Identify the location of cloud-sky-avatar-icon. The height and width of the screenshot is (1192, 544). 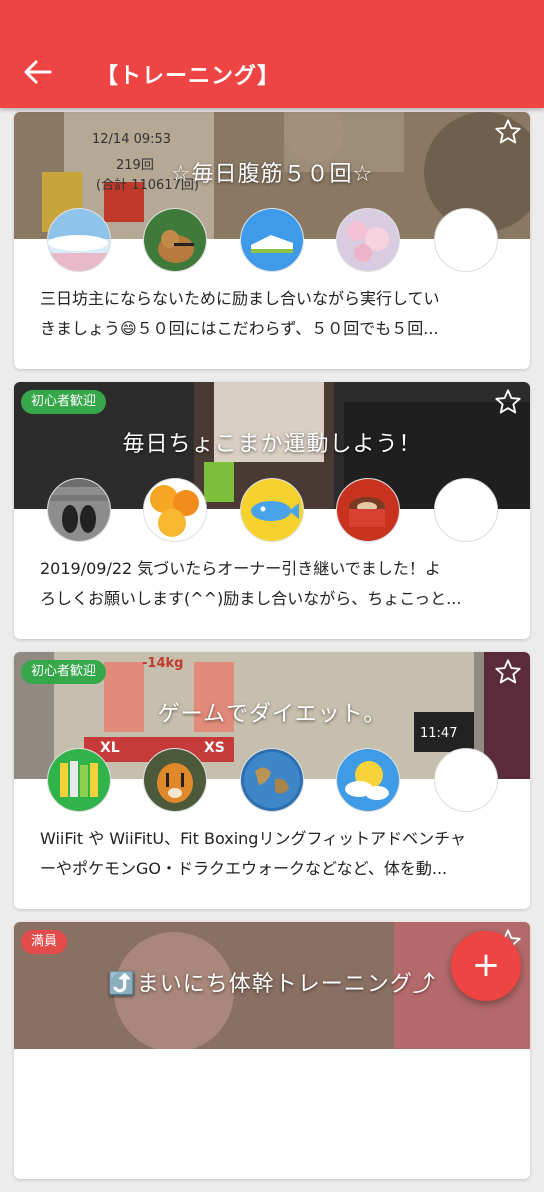
(79, 240).